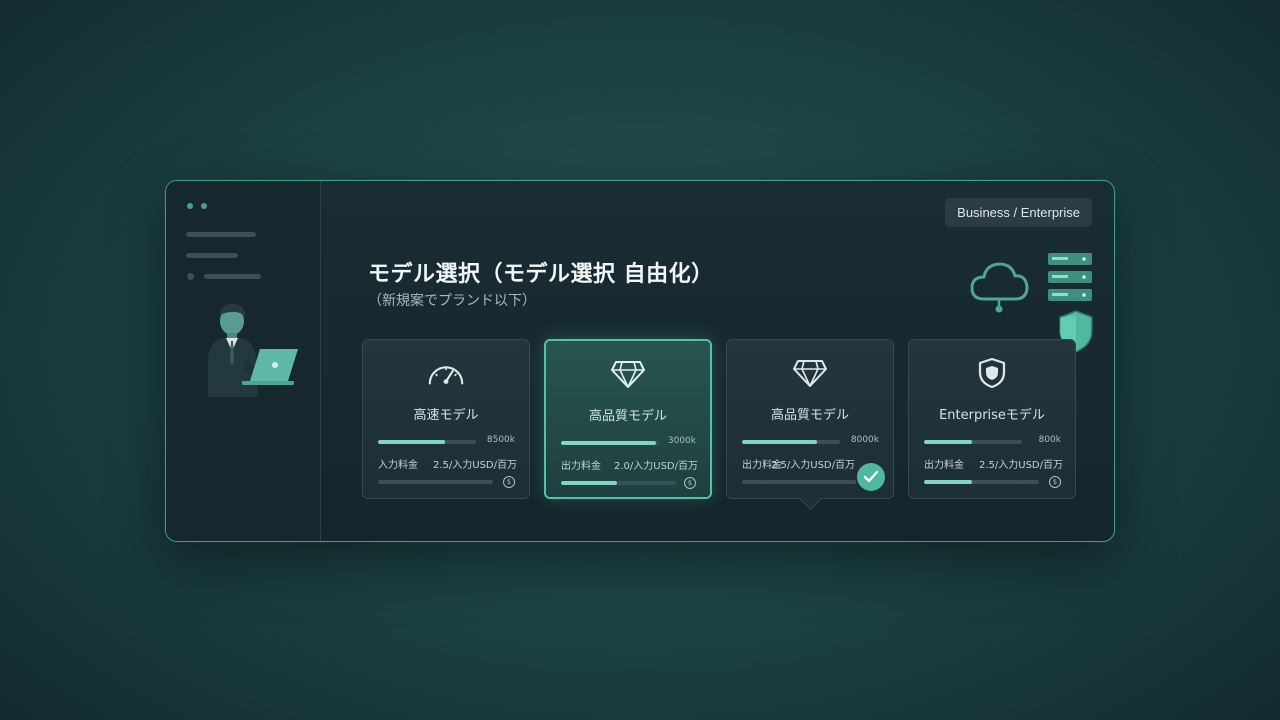  Describe the element at coordinates (1049, 440) in the screenshot. I see `context-metric: 800k` at that location.